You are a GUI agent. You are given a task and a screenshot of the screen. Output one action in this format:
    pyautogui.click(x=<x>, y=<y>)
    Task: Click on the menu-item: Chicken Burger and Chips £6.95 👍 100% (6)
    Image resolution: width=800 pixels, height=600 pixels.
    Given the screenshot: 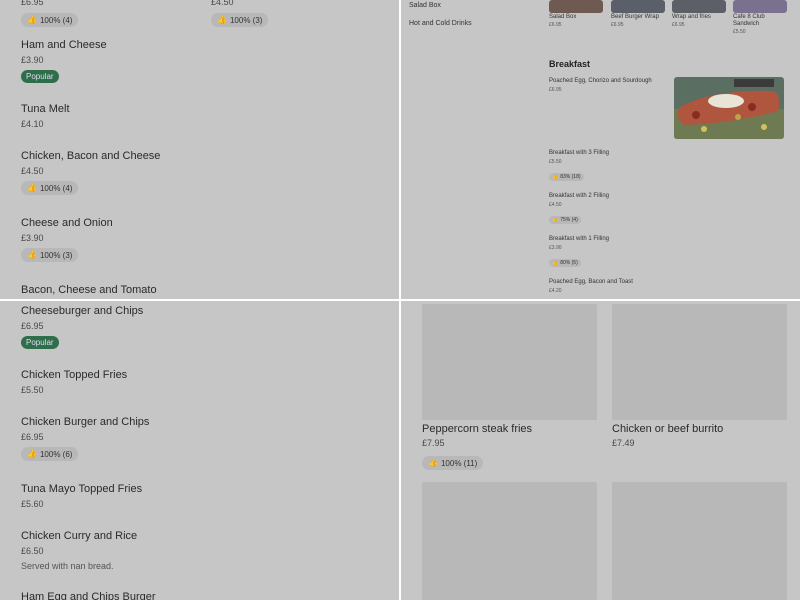 What is the action you would take?
    pyautogui.click(x=85, y=438)
    